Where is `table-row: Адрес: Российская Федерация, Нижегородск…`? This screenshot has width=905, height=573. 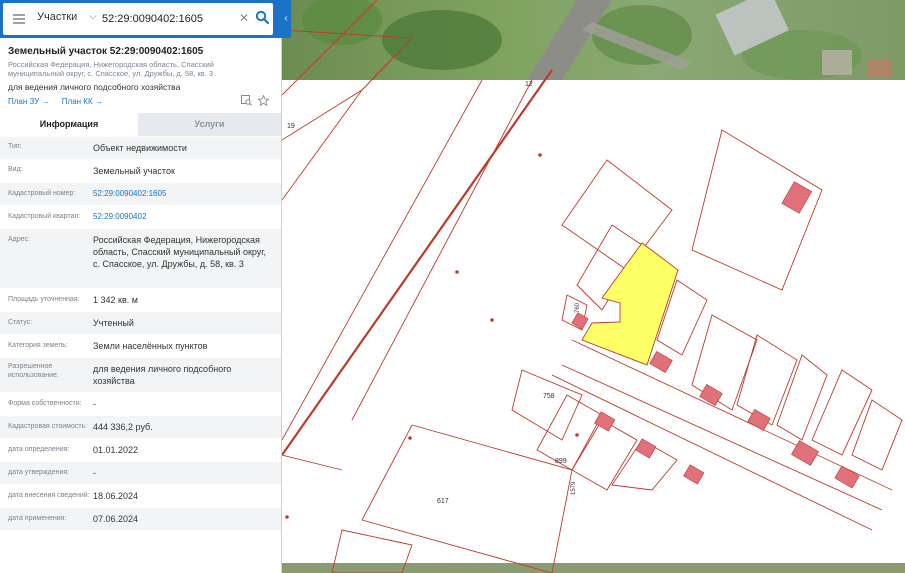 table-row: Адрес: Российская Федерация, Нижегородск… is located at coordinates (140, 259).